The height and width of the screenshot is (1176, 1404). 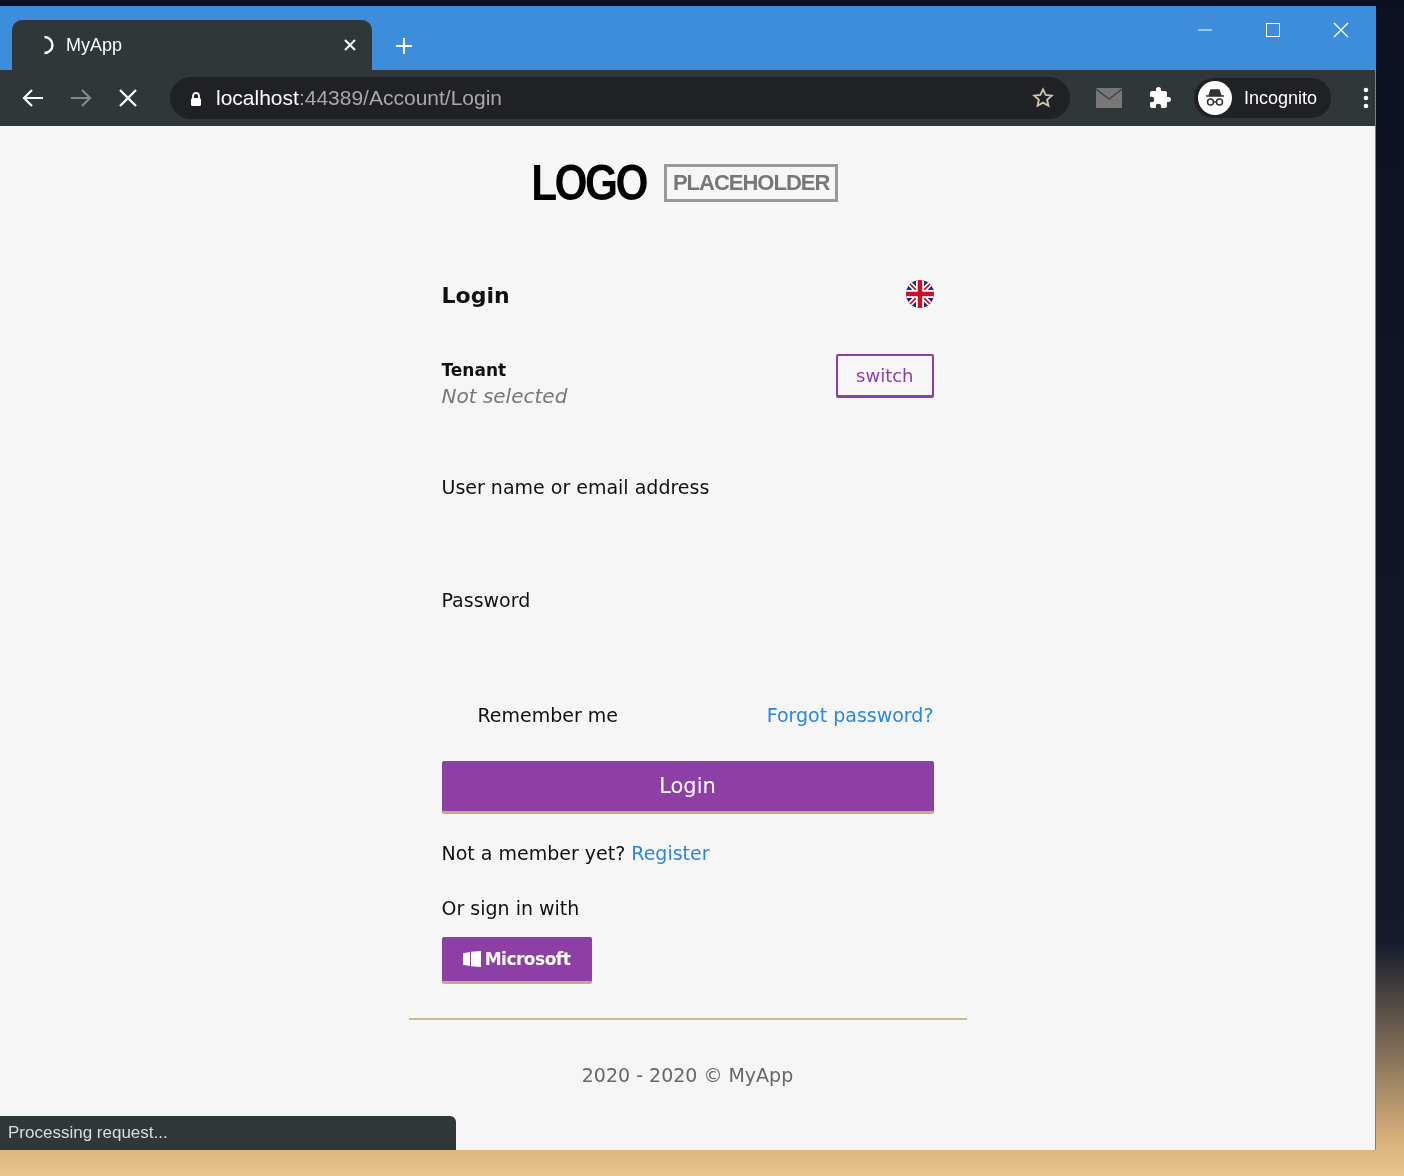 I want to click on microsoft-login-button: Microsoft, so click(x=516, y=960).